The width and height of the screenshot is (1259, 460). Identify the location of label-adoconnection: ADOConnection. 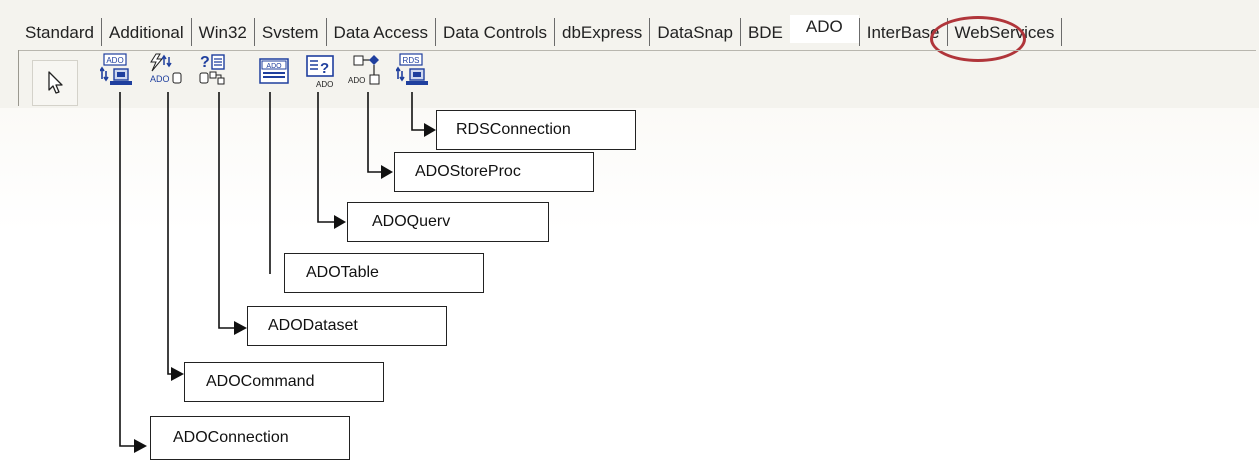
(250, 438).